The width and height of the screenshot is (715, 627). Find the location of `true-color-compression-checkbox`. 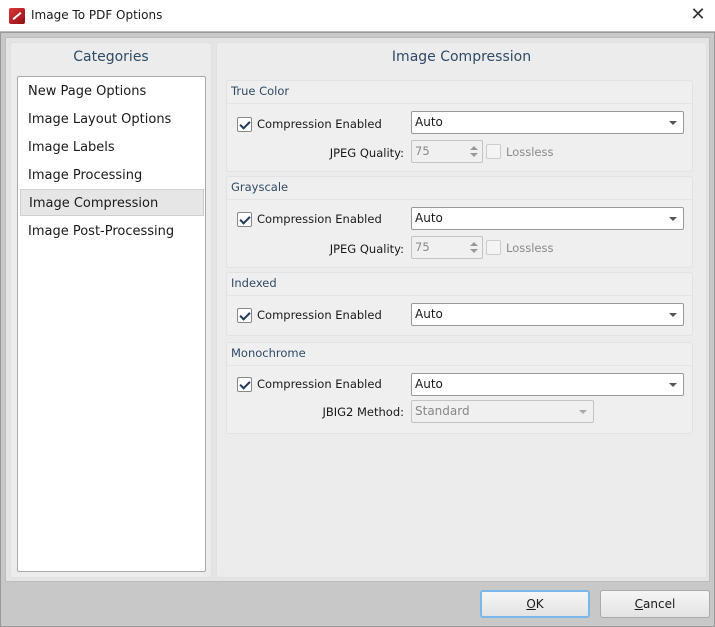

true-color-compression-checkbox is located at coordinates (244, 124).